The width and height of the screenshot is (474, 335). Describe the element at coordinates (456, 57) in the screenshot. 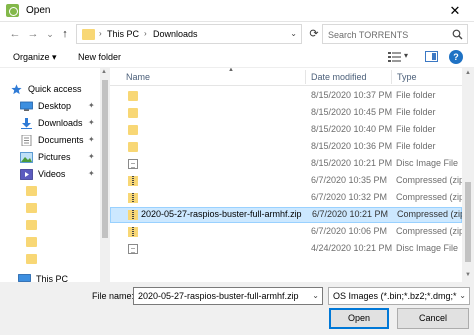

I see `help-icon: ?` at that location.